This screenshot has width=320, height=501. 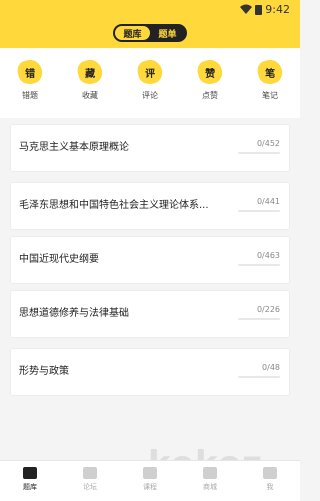 What do you see at coordinates (150, 148) in the screenshot?
I see `subject-card: 马克思主义基本原理概论 0/452` at bounding box center [150, 148].